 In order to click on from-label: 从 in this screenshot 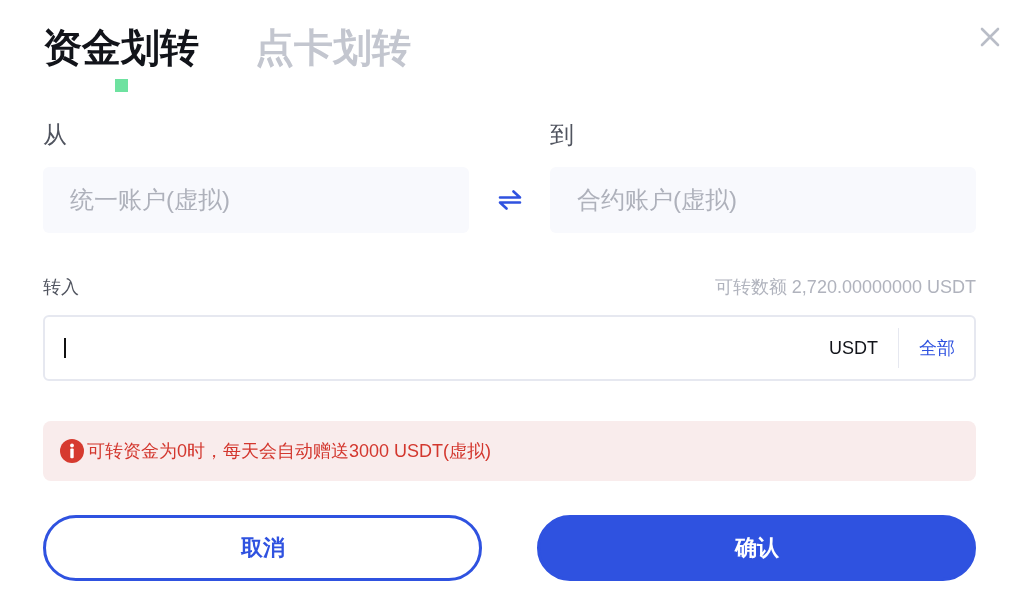, I will do `click(55, 135)`.